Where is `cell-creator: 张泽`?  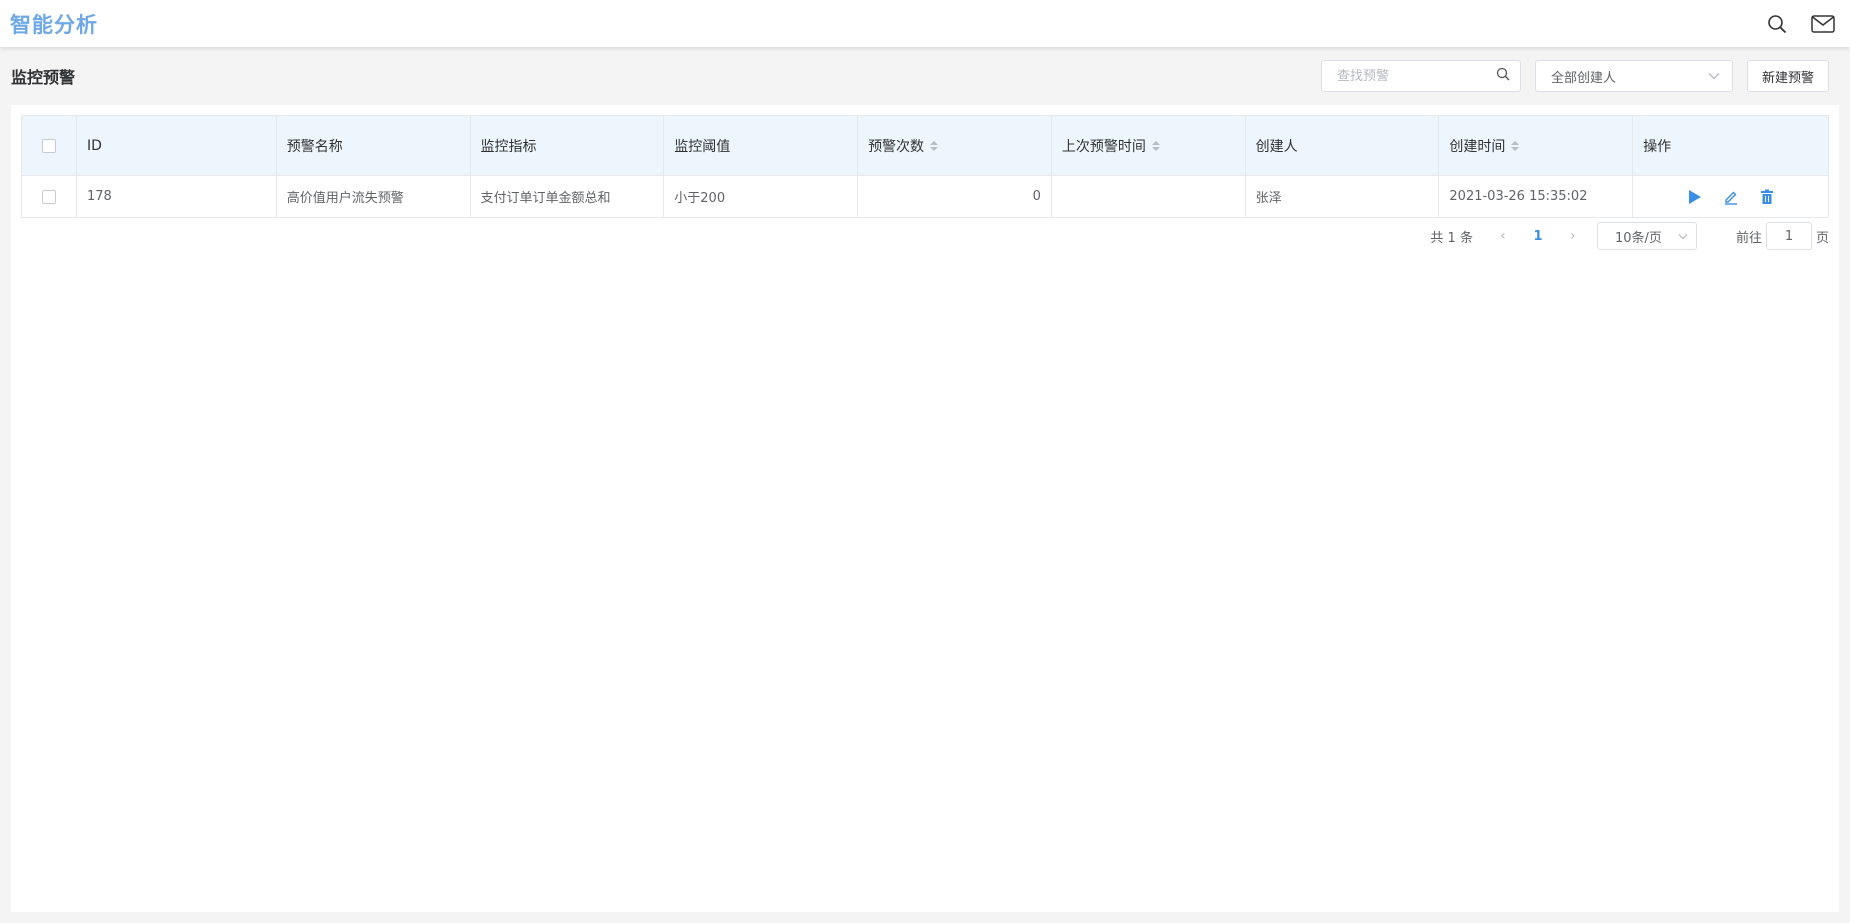
cell-creator: 张泽 is located at coordinates (1343, 196).